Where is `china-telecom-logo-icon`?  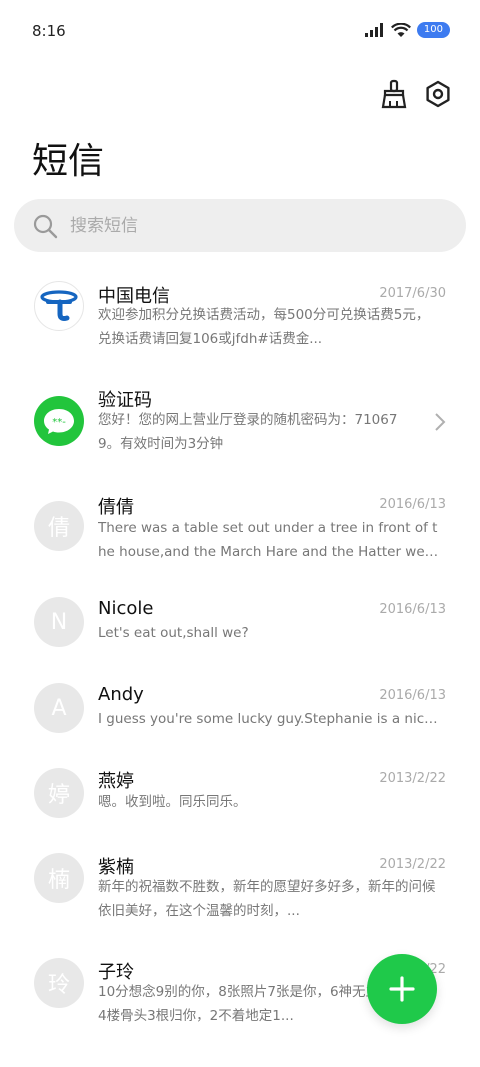 china-telecom-logo-icon is located at coordinates (59, 305).